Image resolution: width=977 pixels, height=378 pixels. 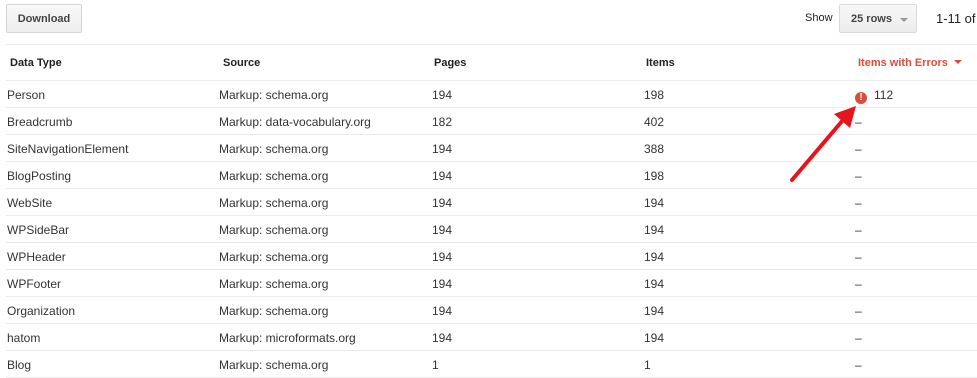 What do you see at coordinates (957, 62) in the screenshot?
I see `sort-descending-icon` at bounding box center [957, 62].